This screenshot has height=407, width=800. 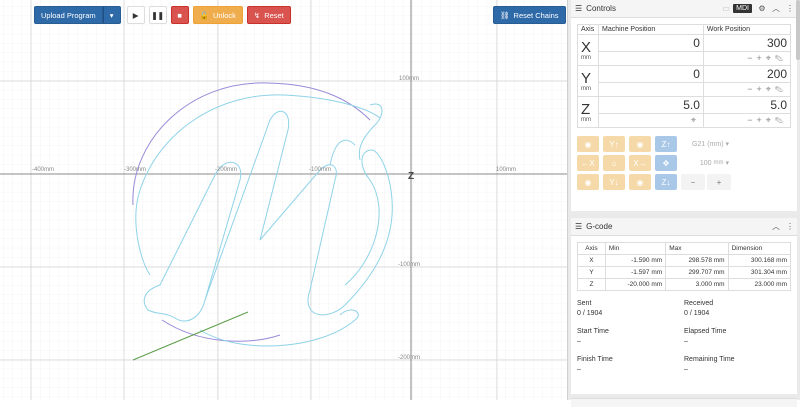 I want to click on y-label-2: -200mm, so click(x=409, y=358).